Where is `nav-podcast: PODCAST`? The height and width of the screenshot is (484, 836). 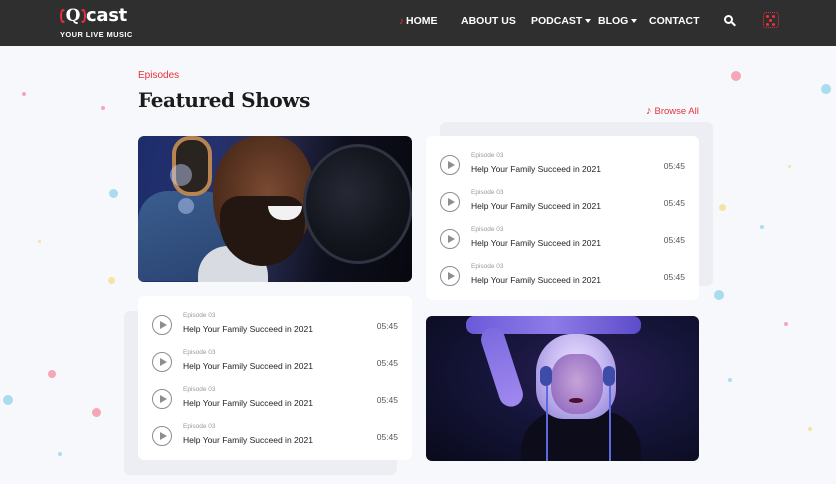
nav-podcast: PODCAST is located at coordinates (561, 21).